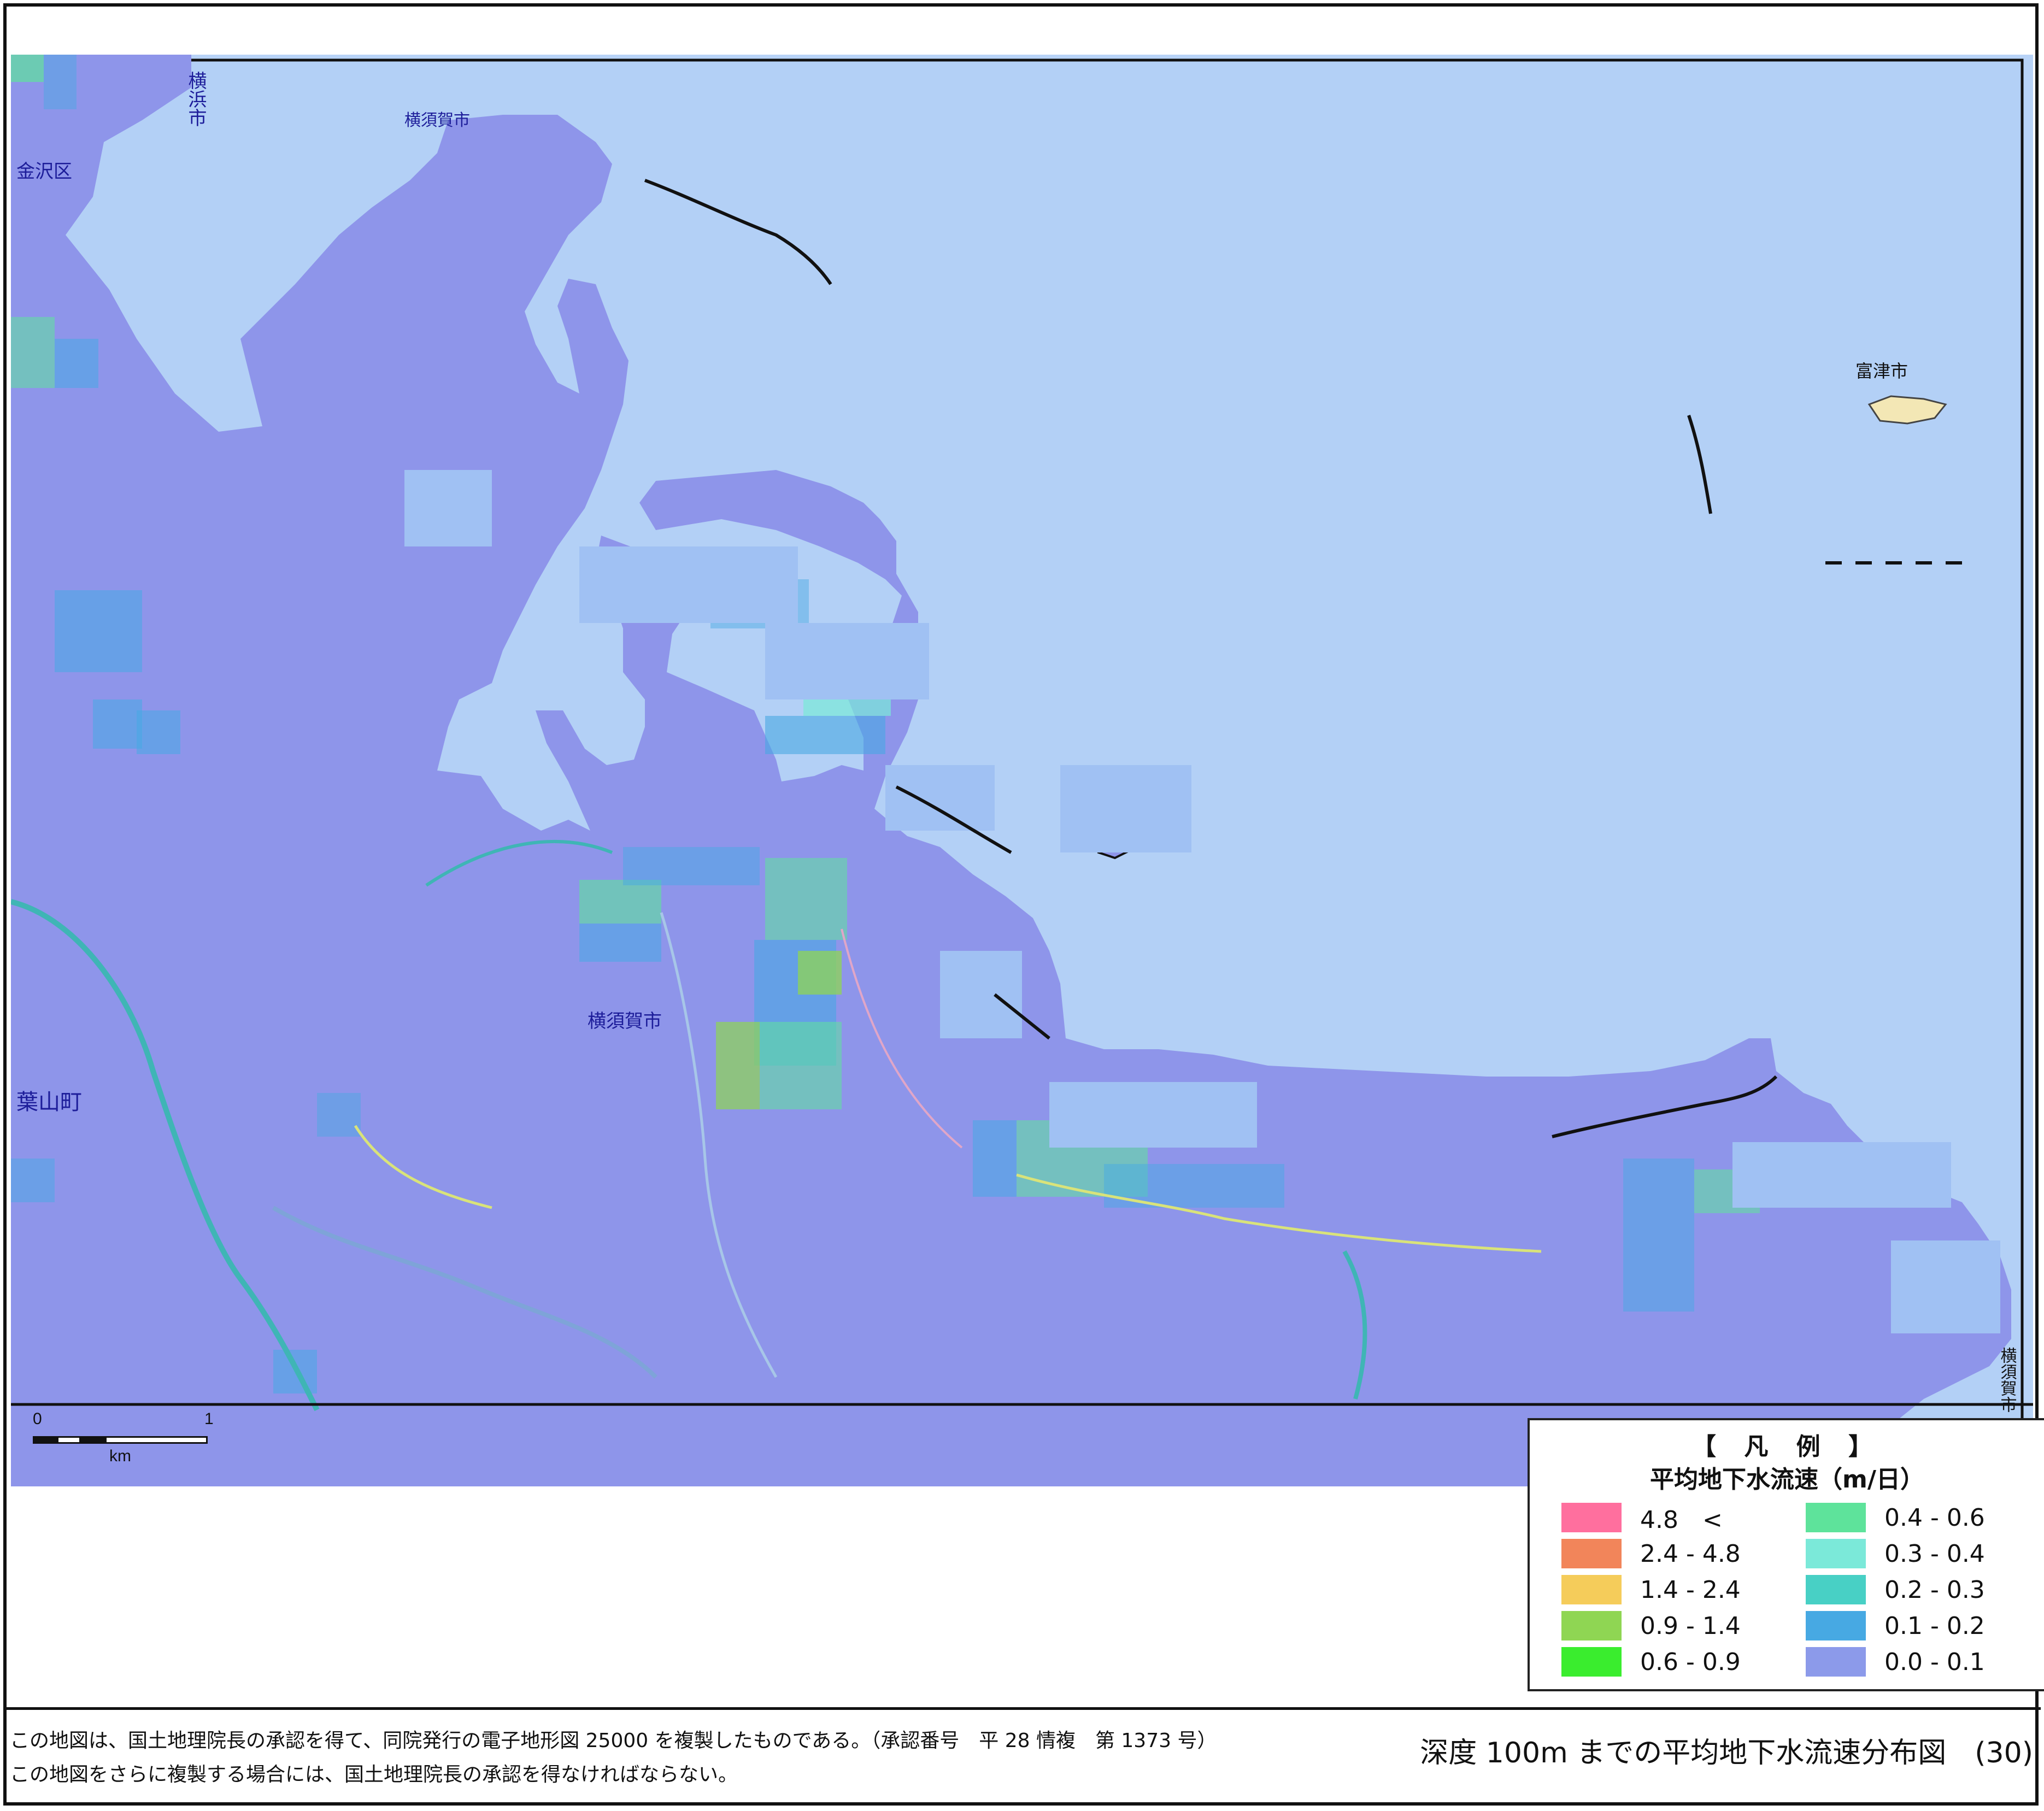 The image size is (2044, 1811). What do you see at coordinates (1690, 1626) in the screenshot?
I see `legend-label: 0.9 - 1.4` at bounding box center [1690, 1626].